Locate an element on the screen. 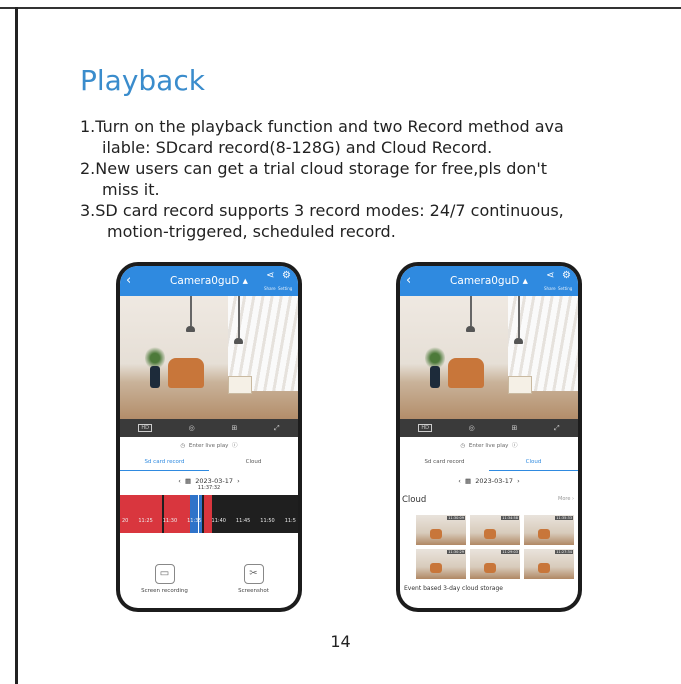  clip-time: 11:30:29 is located at coordinates (456, 552).